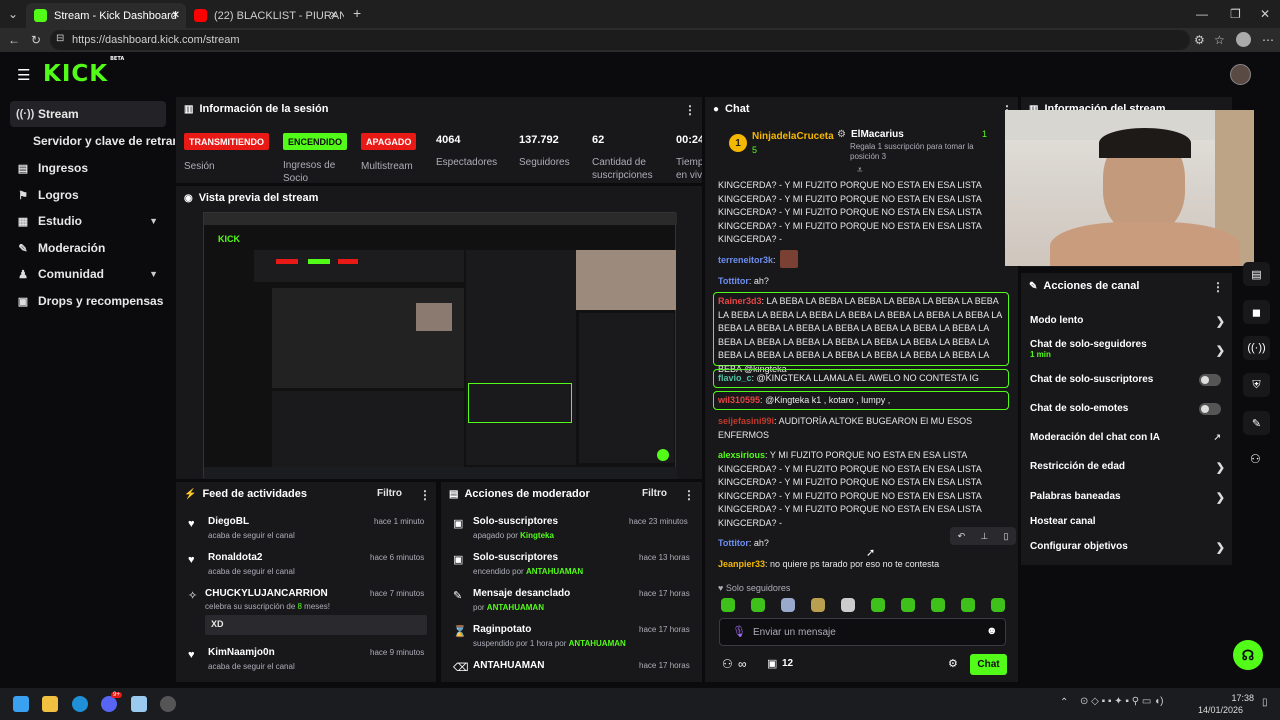  What do you see at coordinates (877, 134) in the screenshot?
I see `second-gifter-name: ElMacarius` at bounding box center [877, 134].